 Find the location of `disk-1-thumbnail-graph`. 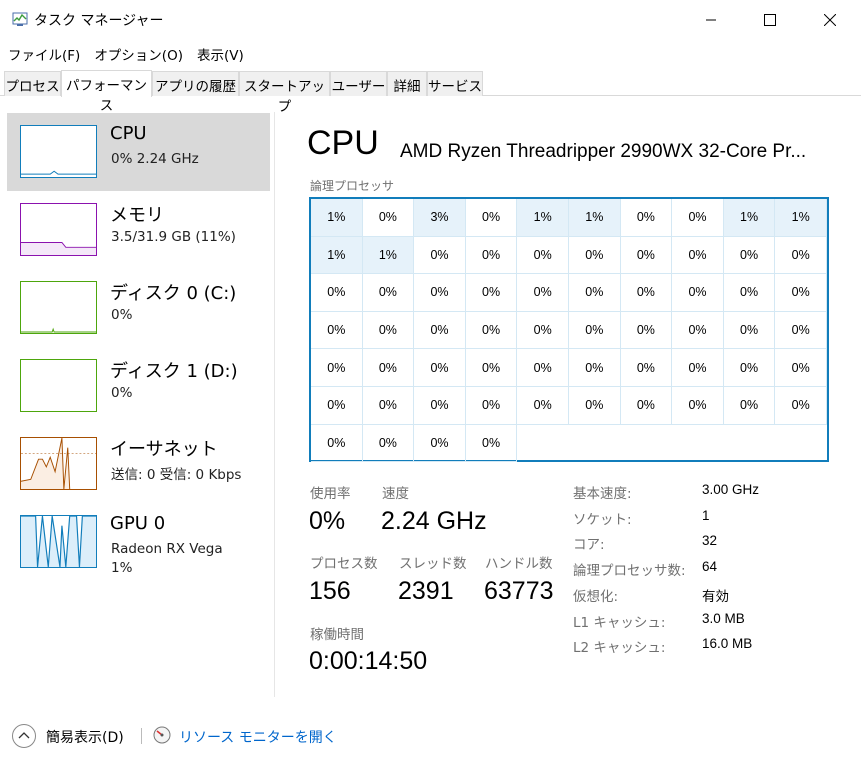

disk-1-thumbnail-graph is located at coordinates (58, 385).